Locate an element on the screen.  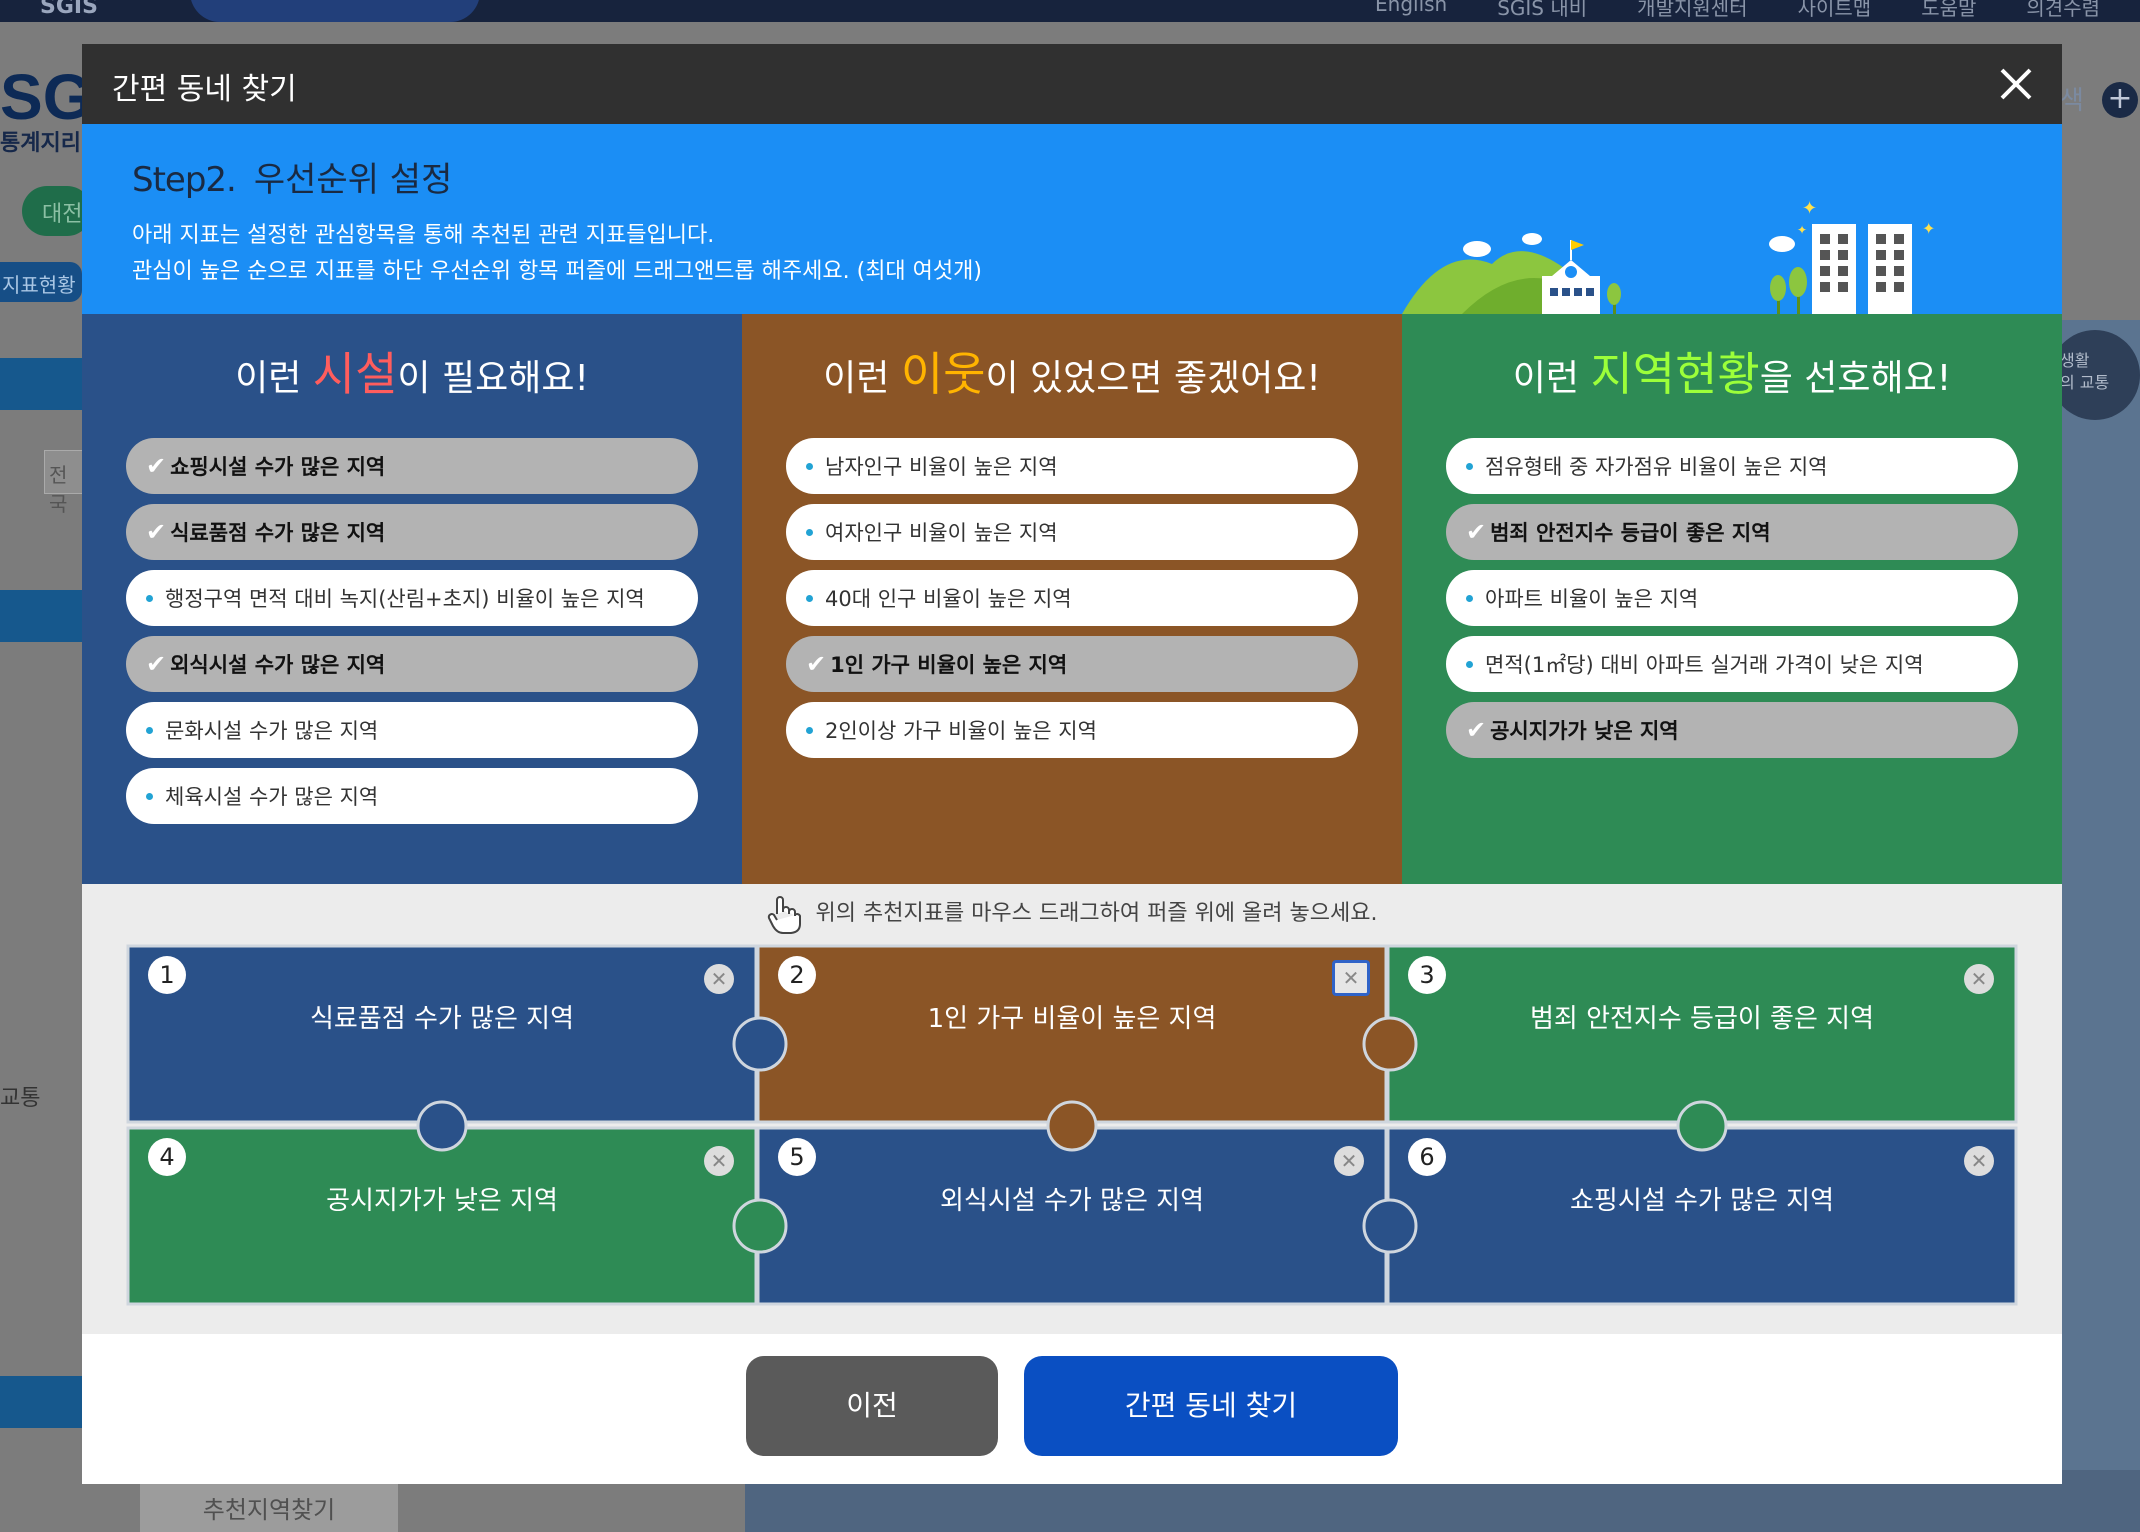
indicator-item: ✔ 외식시설 수가 많은 지역 is located at coordinates (412, 664).